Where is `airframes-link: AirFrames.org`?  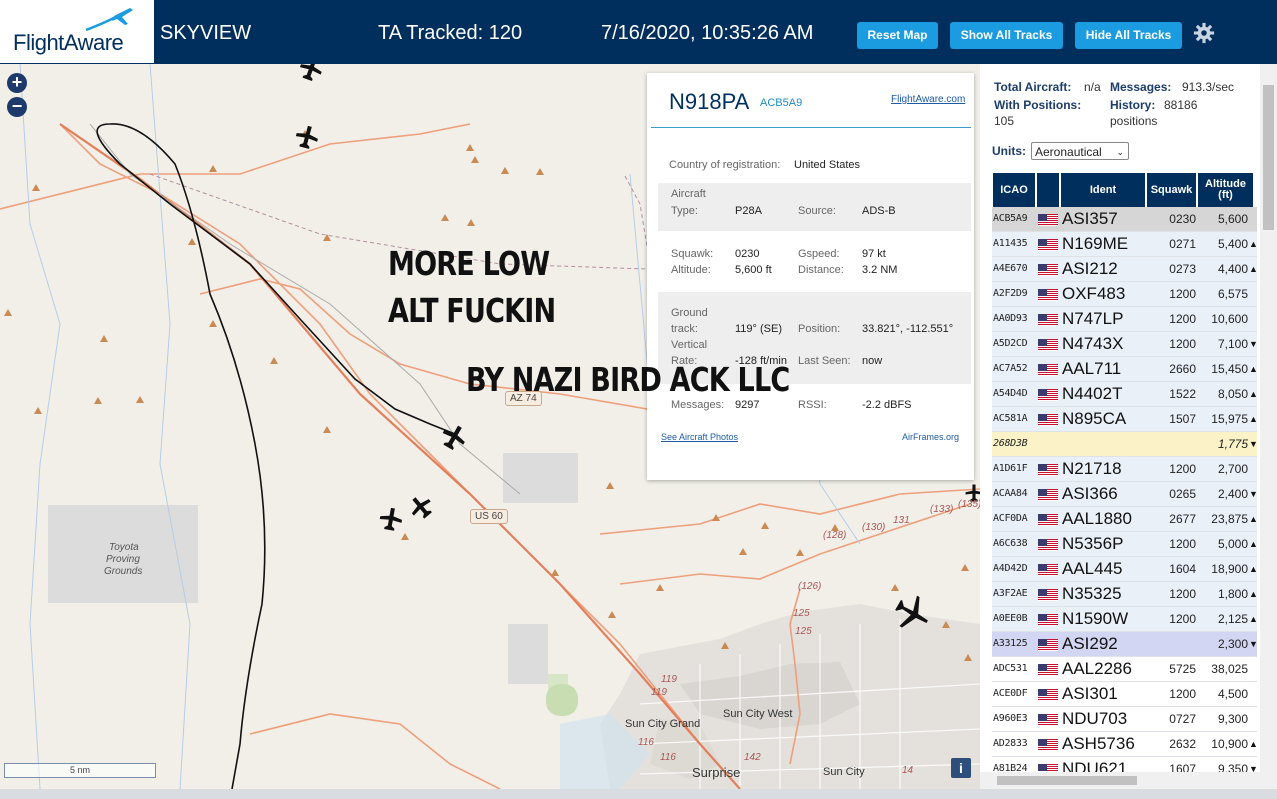 airframes-link: AirFrames.org is located at coordinates (930, 437).